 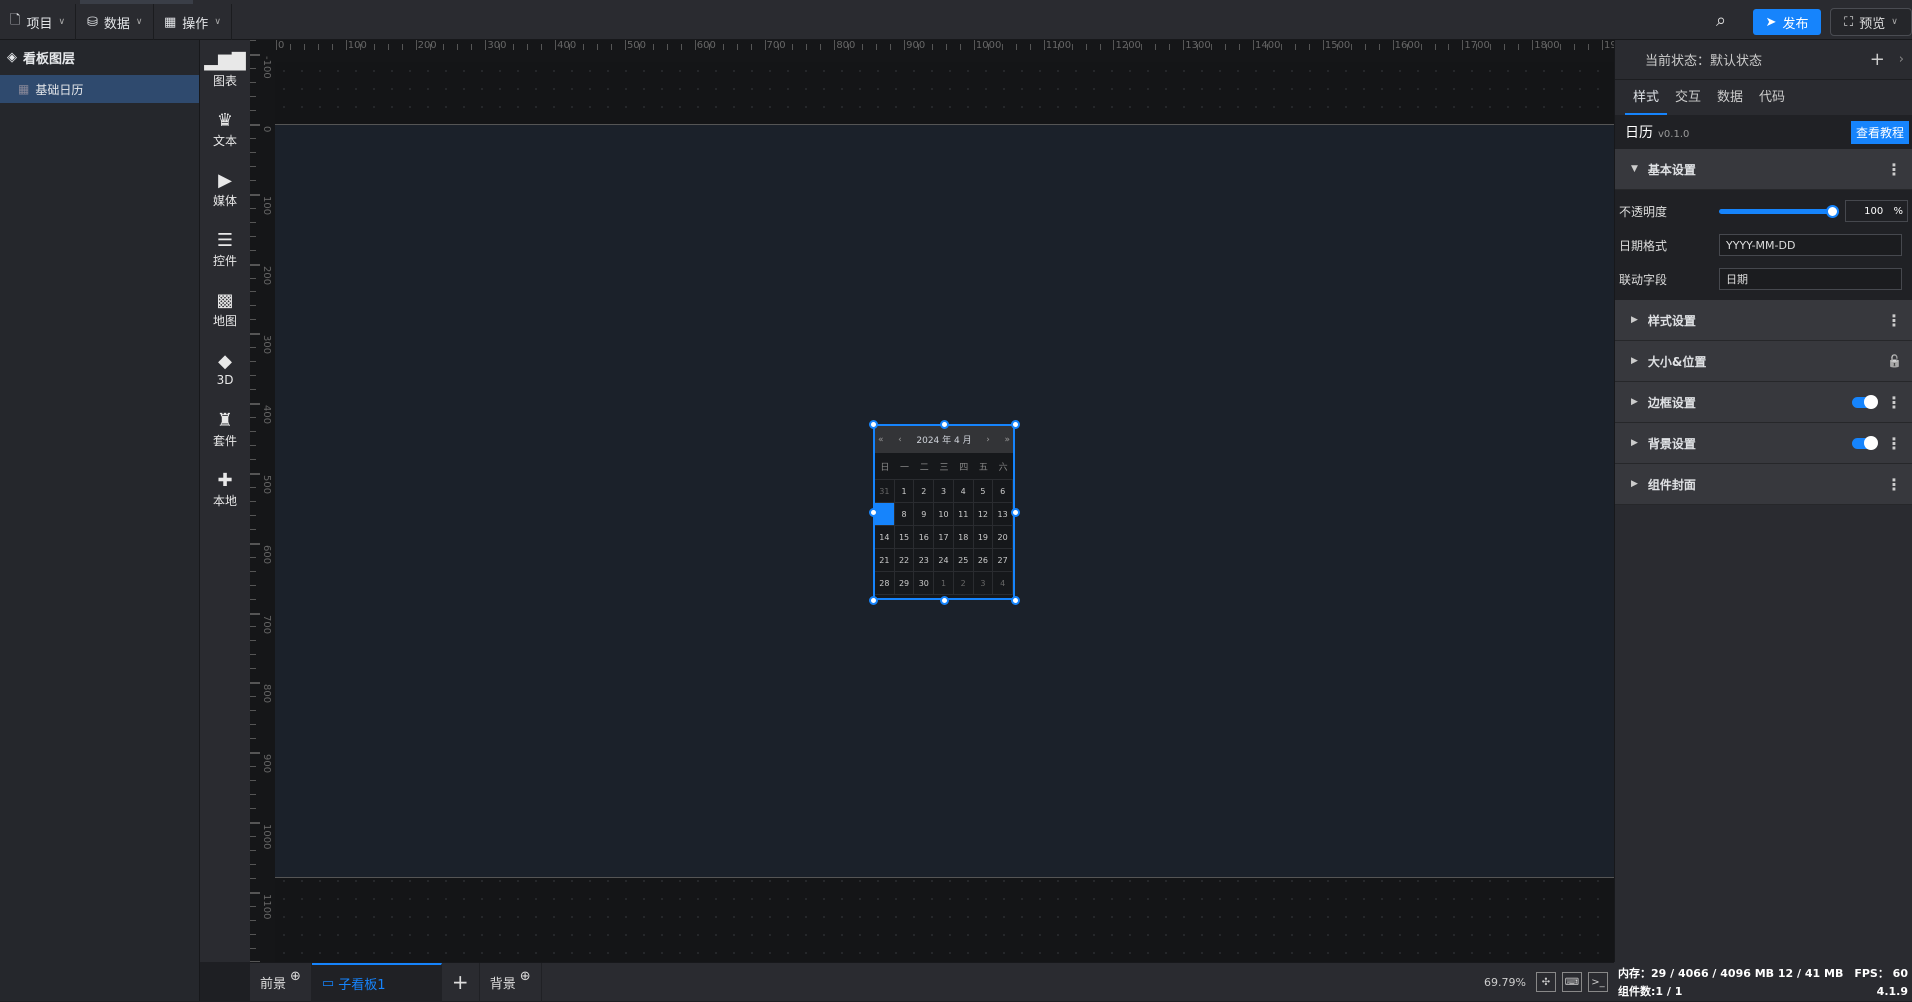 I want to click on tool-bar-chart: ▂▆▇ 图表, so click(x=225, y=70).